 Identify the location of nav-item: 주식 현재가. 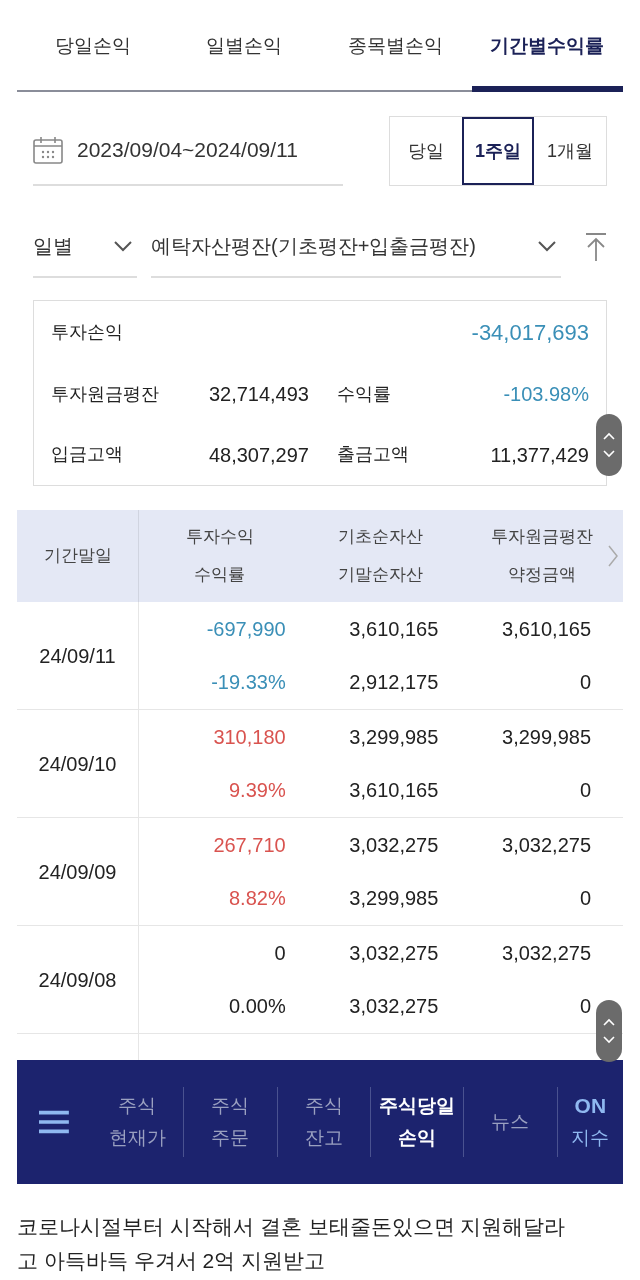
(137, 1122).